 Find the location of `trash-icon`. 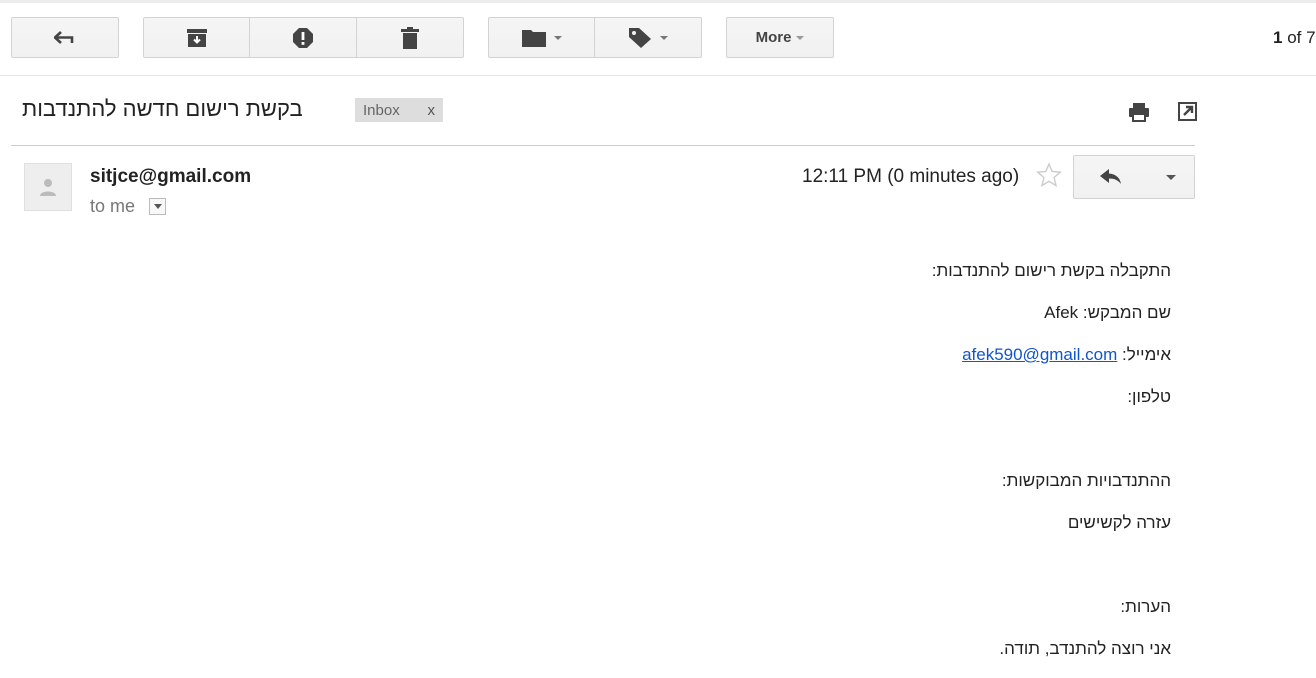

trash-icon is located at coordinates (410, 37).